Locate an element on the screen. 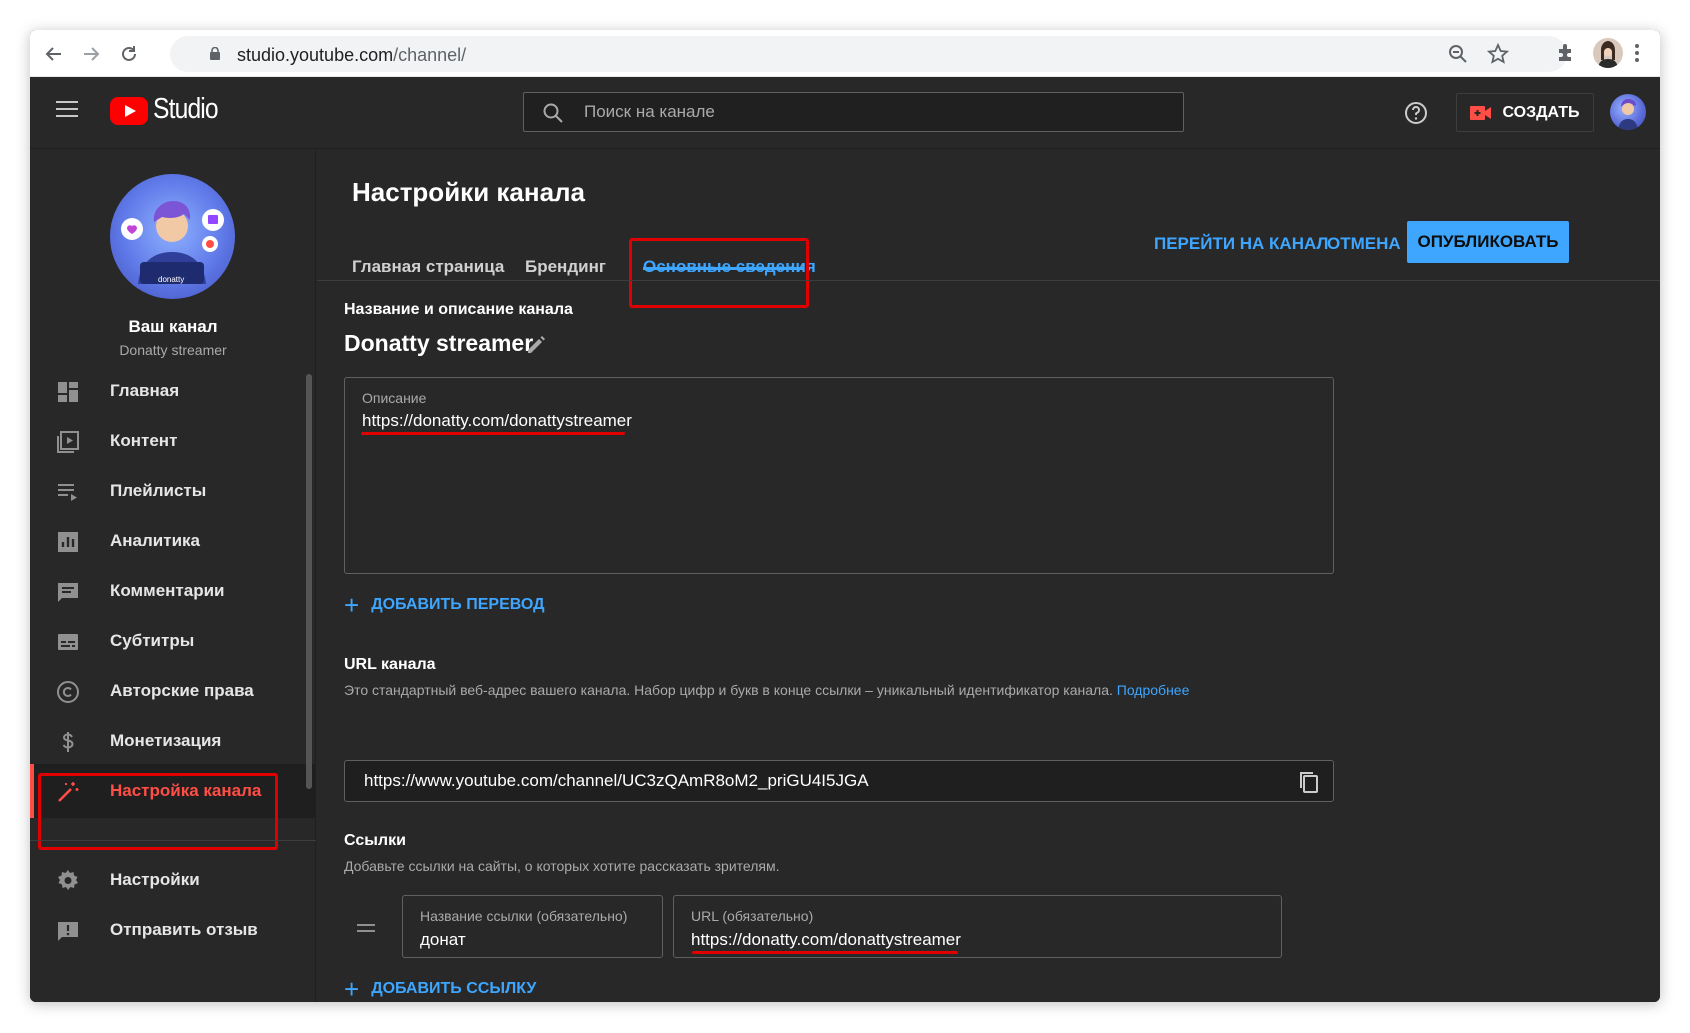  sidebar-item-label: Настройки is located at coordinates (155, 879).